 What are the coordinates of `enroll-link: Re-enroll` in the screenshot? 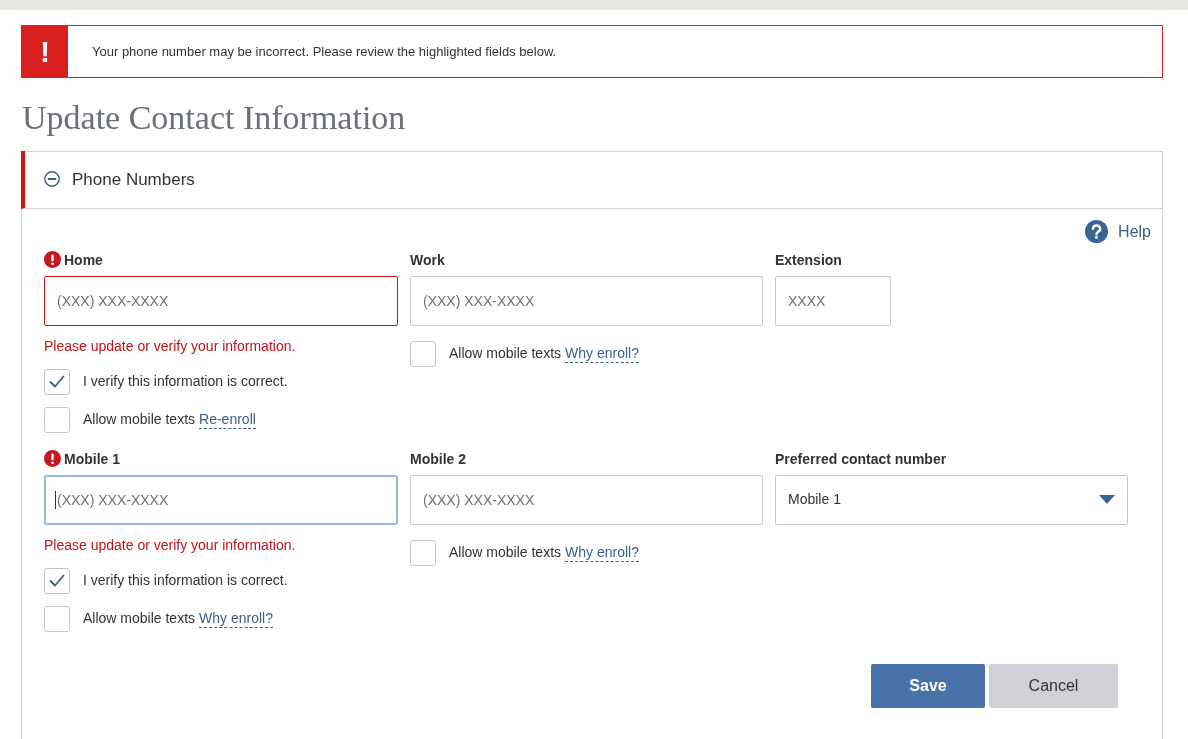 It's located at (227, 419).